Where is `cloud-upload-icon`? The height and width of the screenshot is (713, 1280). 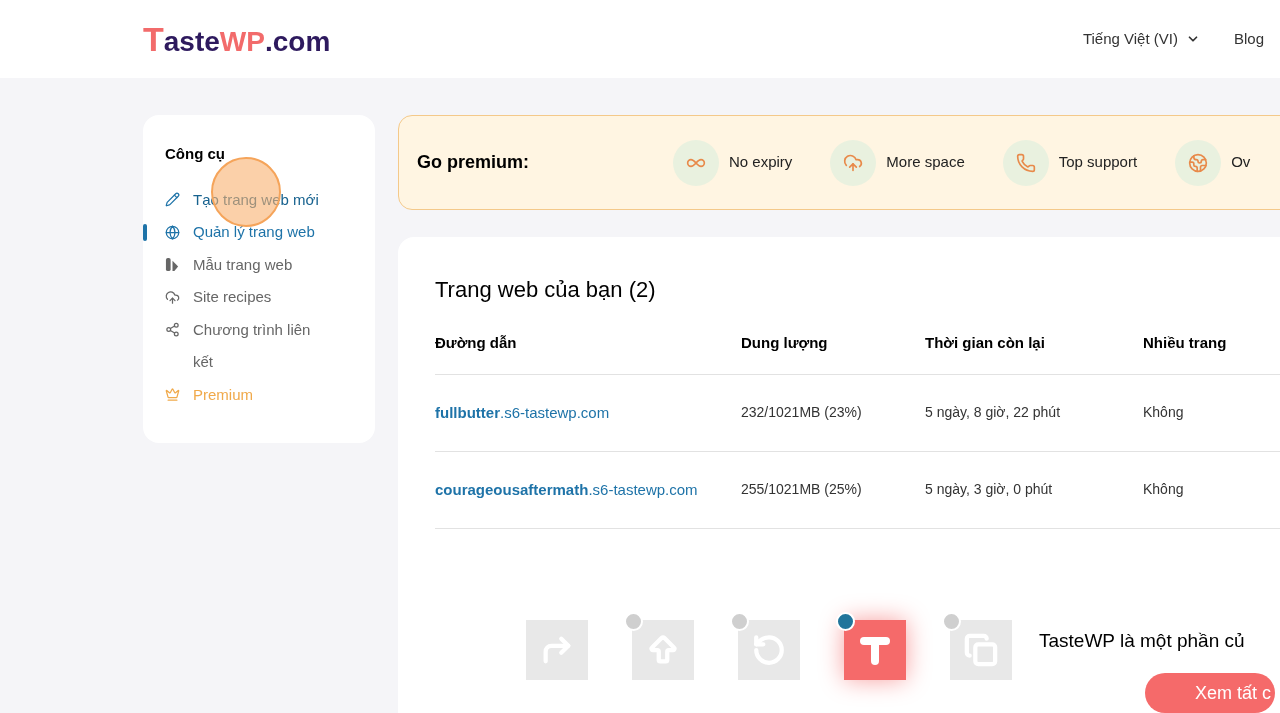
cloud-upload-icon is located at coordinates (172, 297).